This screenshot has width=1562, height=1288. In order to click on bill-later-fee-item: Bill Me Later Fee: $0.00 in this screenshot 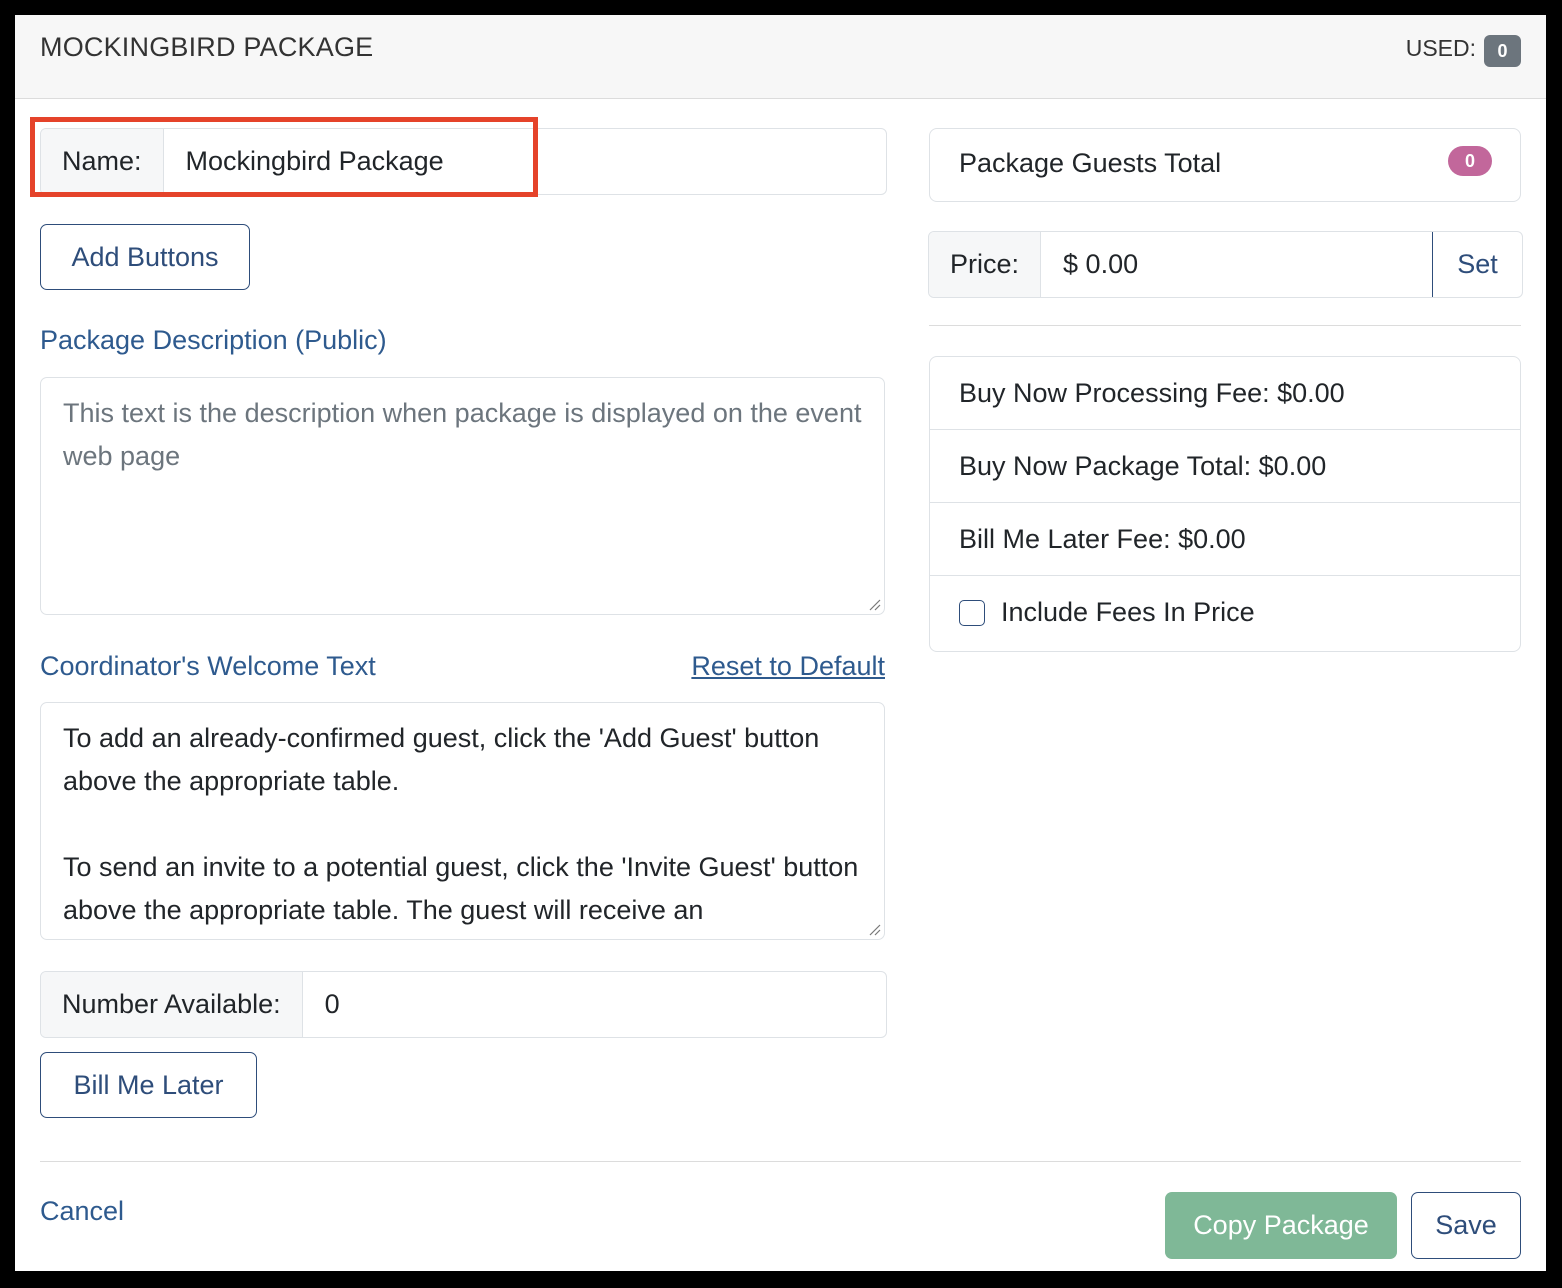, I will do `click(1225, 539)`.